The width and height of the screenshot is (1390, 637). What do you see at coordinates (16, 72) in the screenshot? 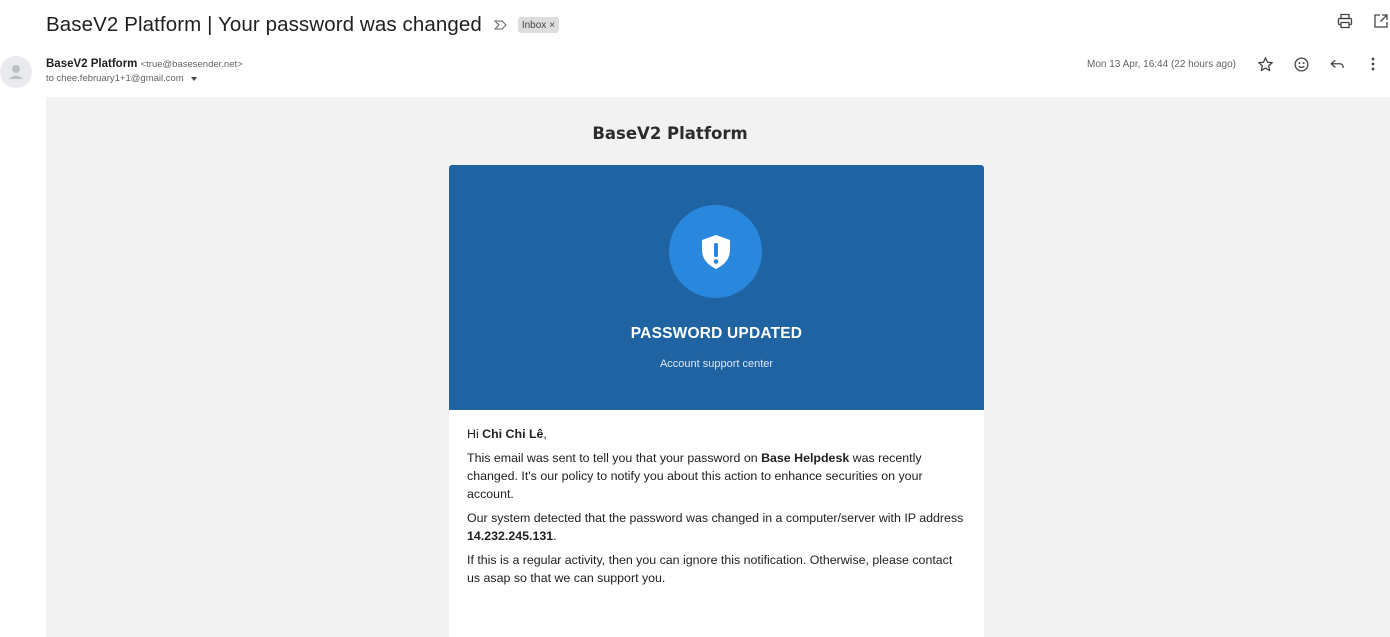
I see `sender-avatar` at bounding box center [16, 72].